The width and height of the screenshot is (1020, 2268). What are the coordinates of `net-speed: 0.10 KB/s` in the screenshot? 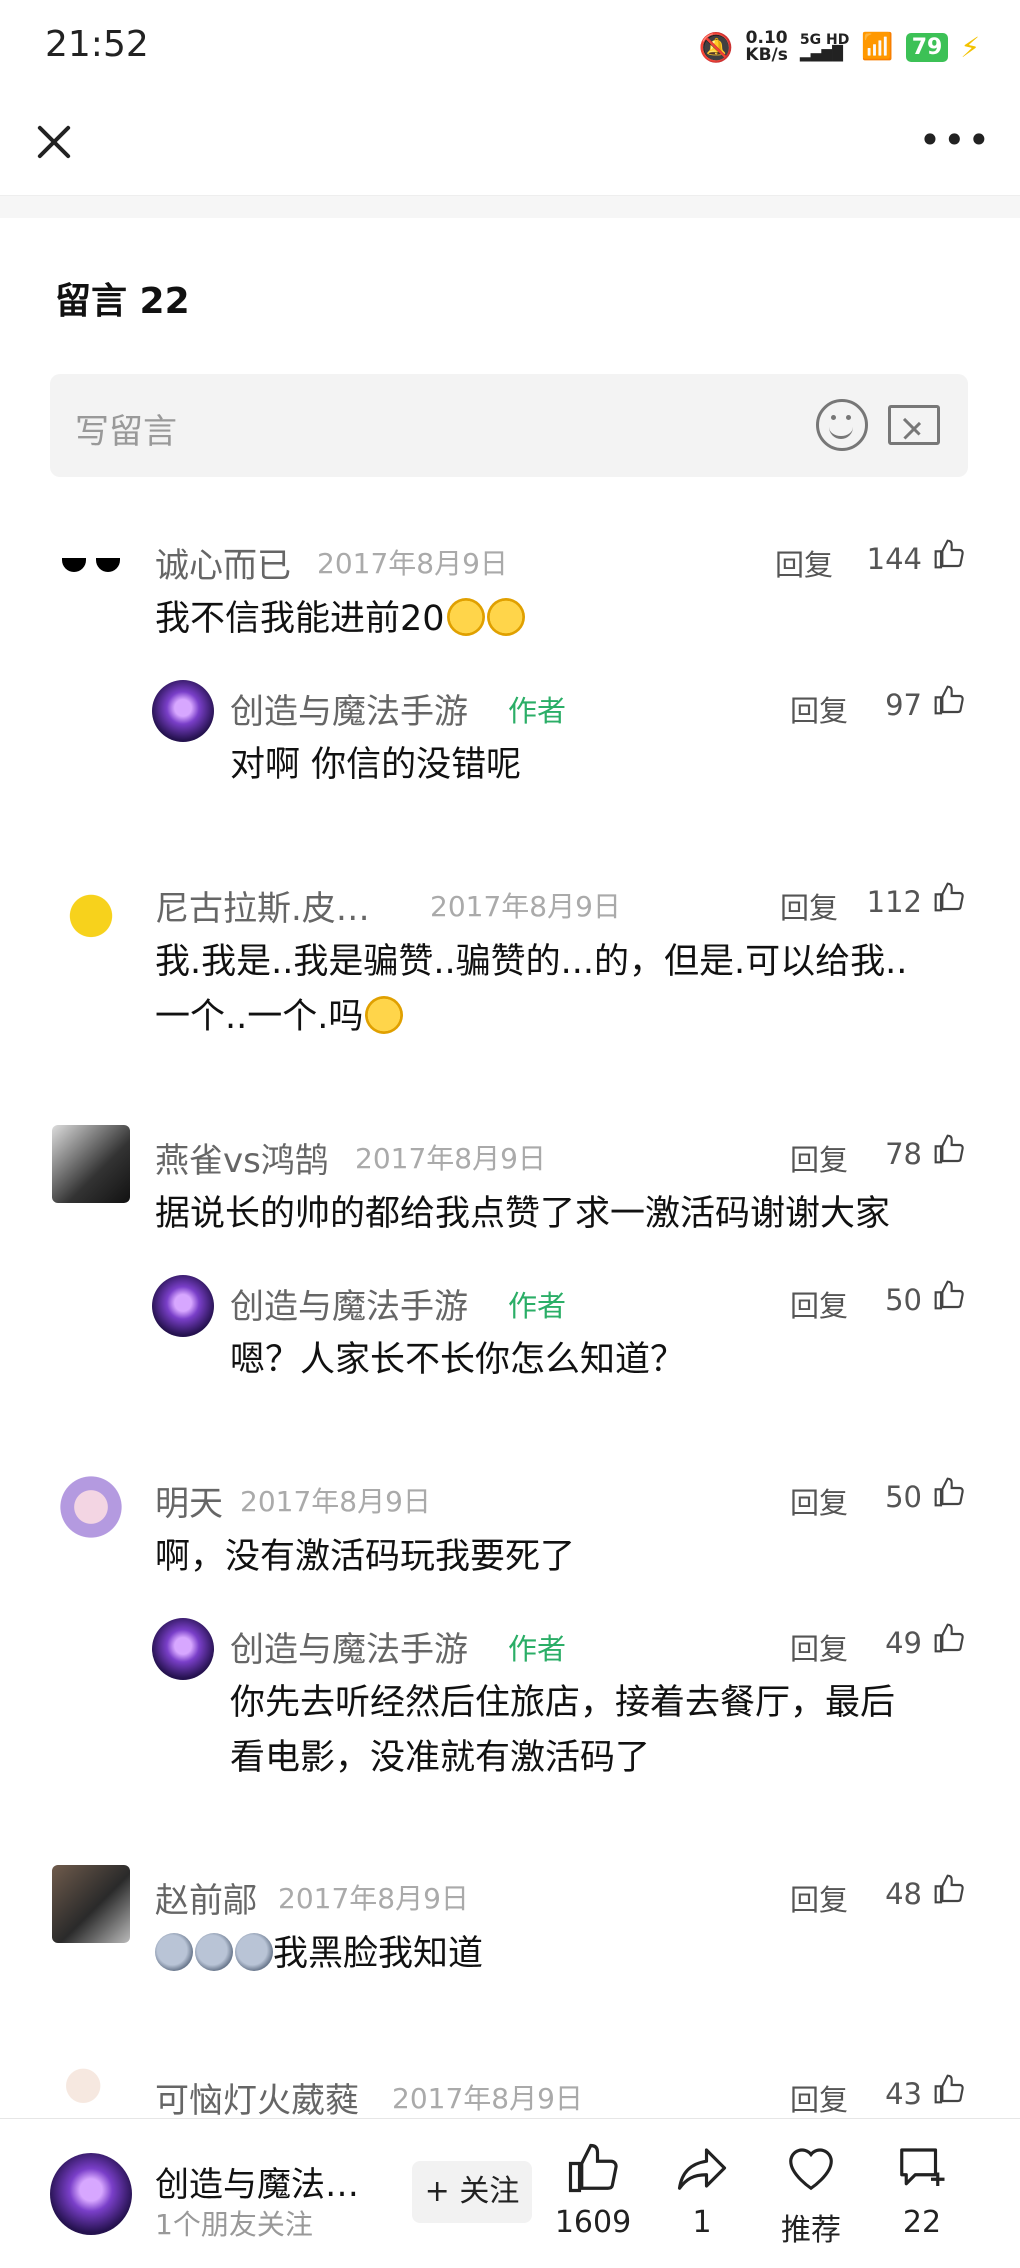 It's located at (766, 46).